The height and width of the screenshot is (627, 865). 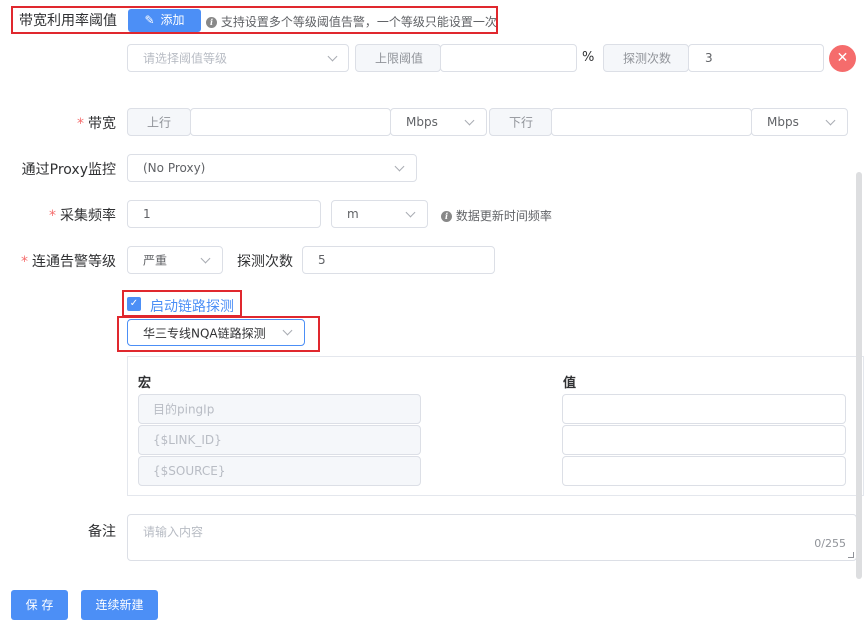 What do you see at coordinates (422, 122) in the screenshot?
I see `uplink-unit: Mbps` at bounding box center [422, 122].